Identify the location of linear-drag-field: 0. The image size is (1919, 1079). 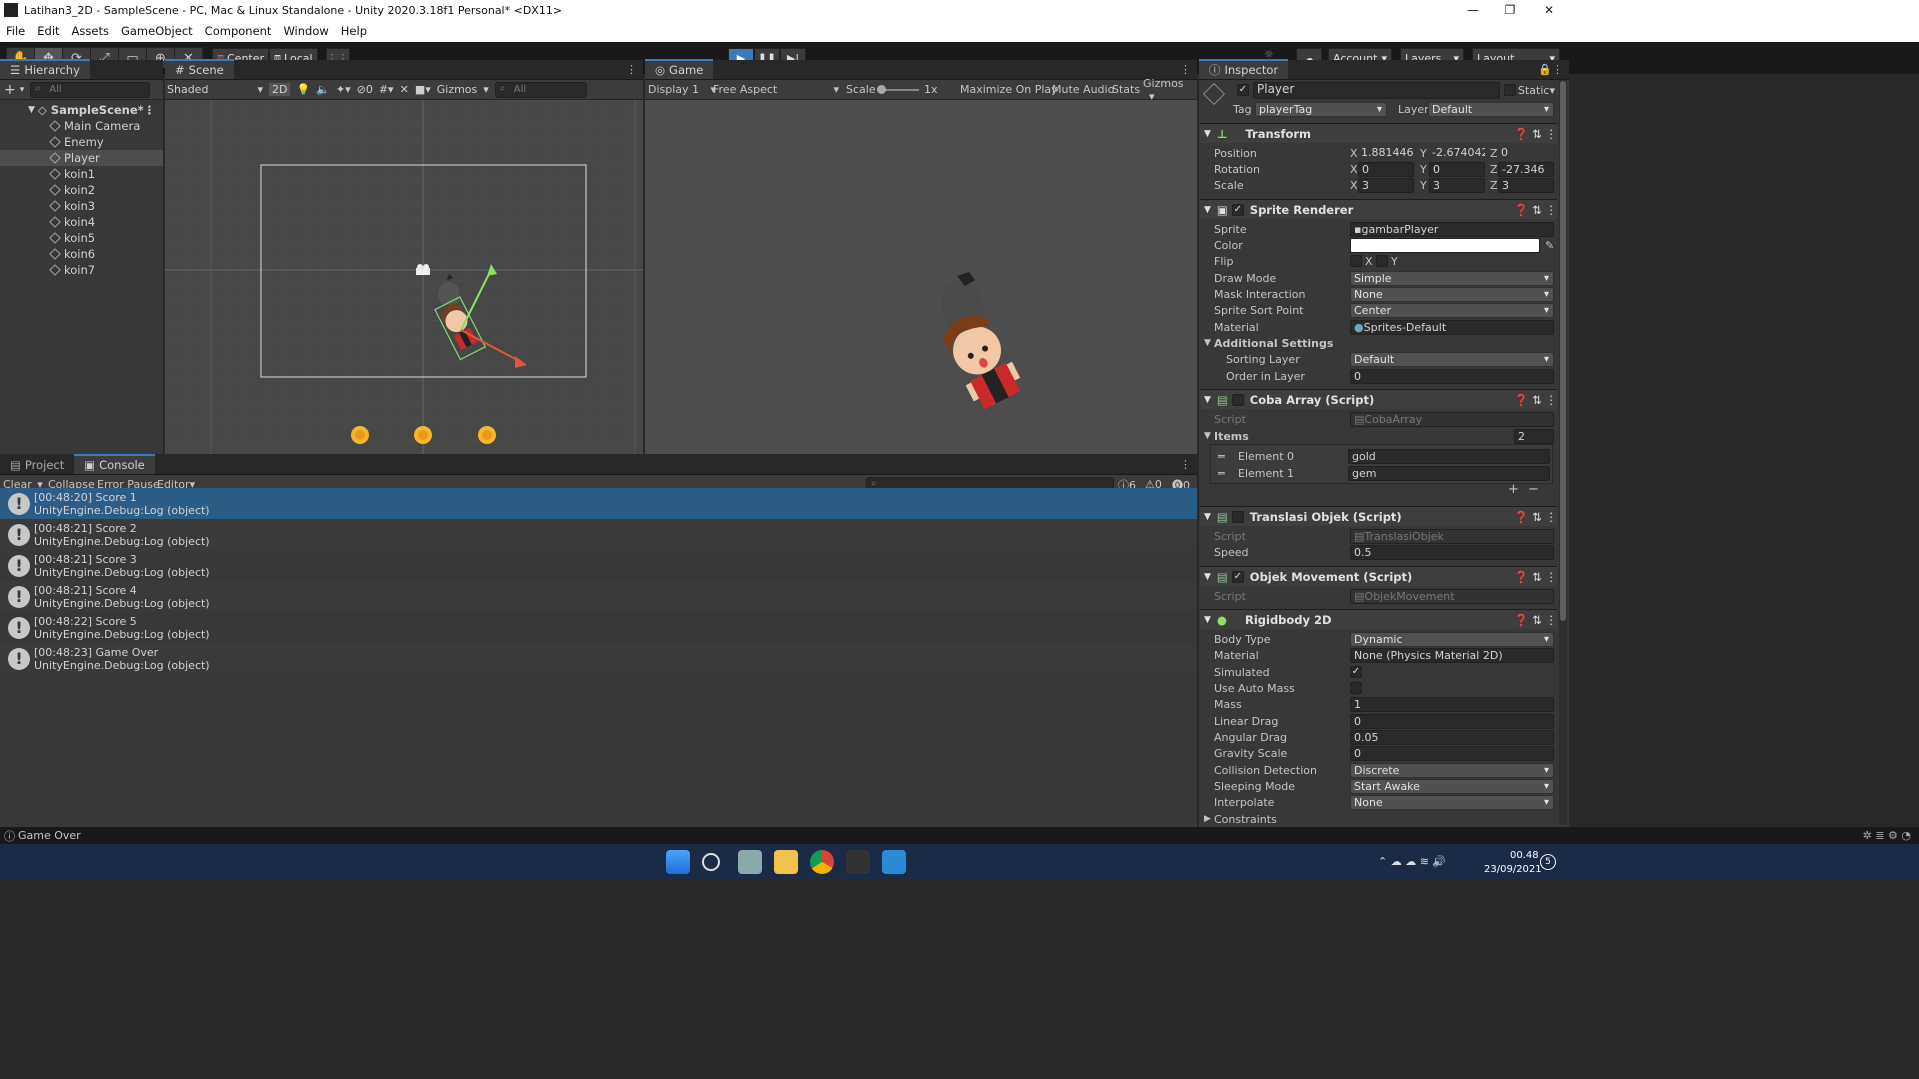
(1452, 721).